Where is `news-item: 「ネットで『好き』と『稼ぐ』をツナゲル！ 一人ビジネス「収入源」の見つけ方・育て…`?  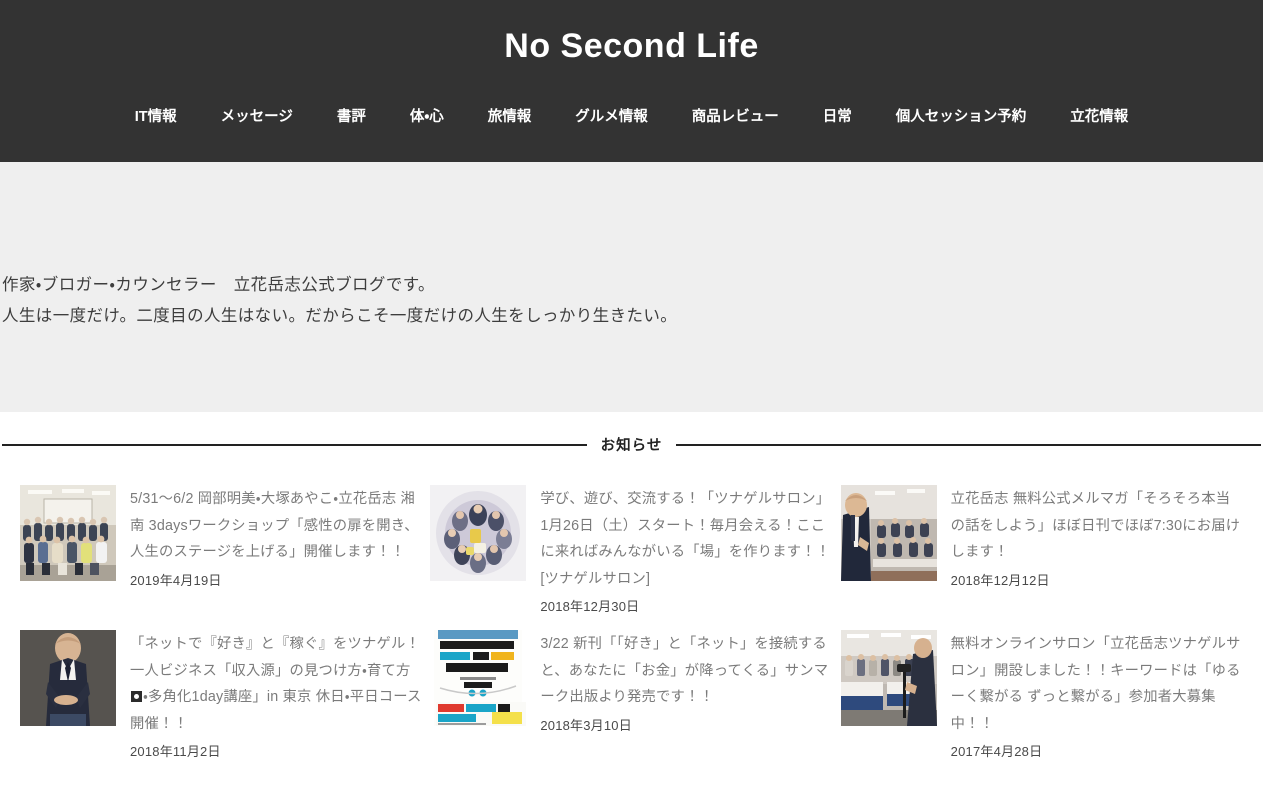 news-item: 「ネットで『好き』と『稼ぐ』をツナゲル！ 一人ビジネス「収入源」の見つけ方・育て… is located at coordinates (221, 696).